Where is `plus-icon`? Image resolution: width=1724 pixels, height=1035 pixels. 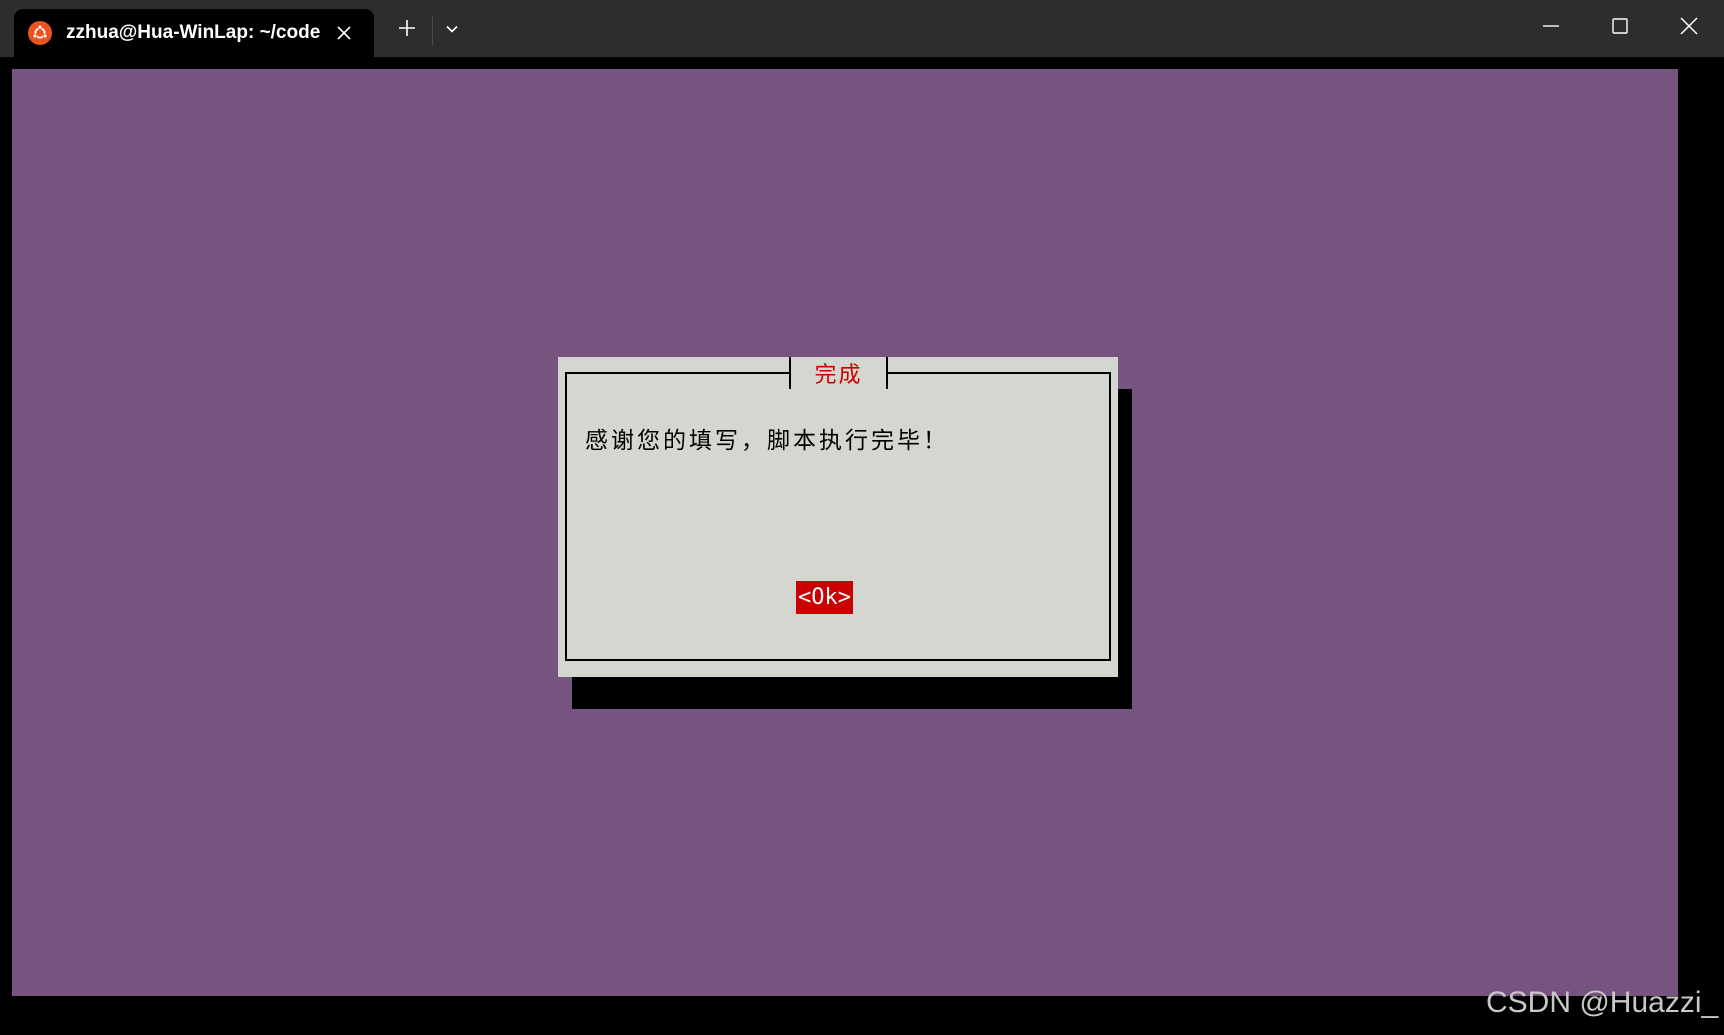
plus-icon is located at coordinates (407, 30).